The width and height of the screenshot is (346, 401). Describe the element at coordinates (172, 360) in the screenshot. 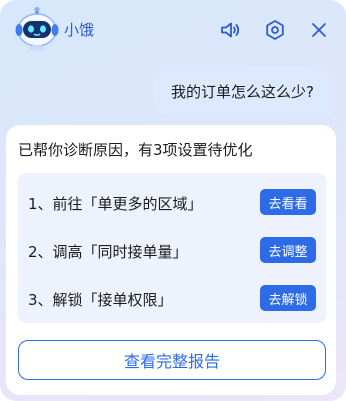

I see `view-full-report-button: 查看完整报告` at that location.